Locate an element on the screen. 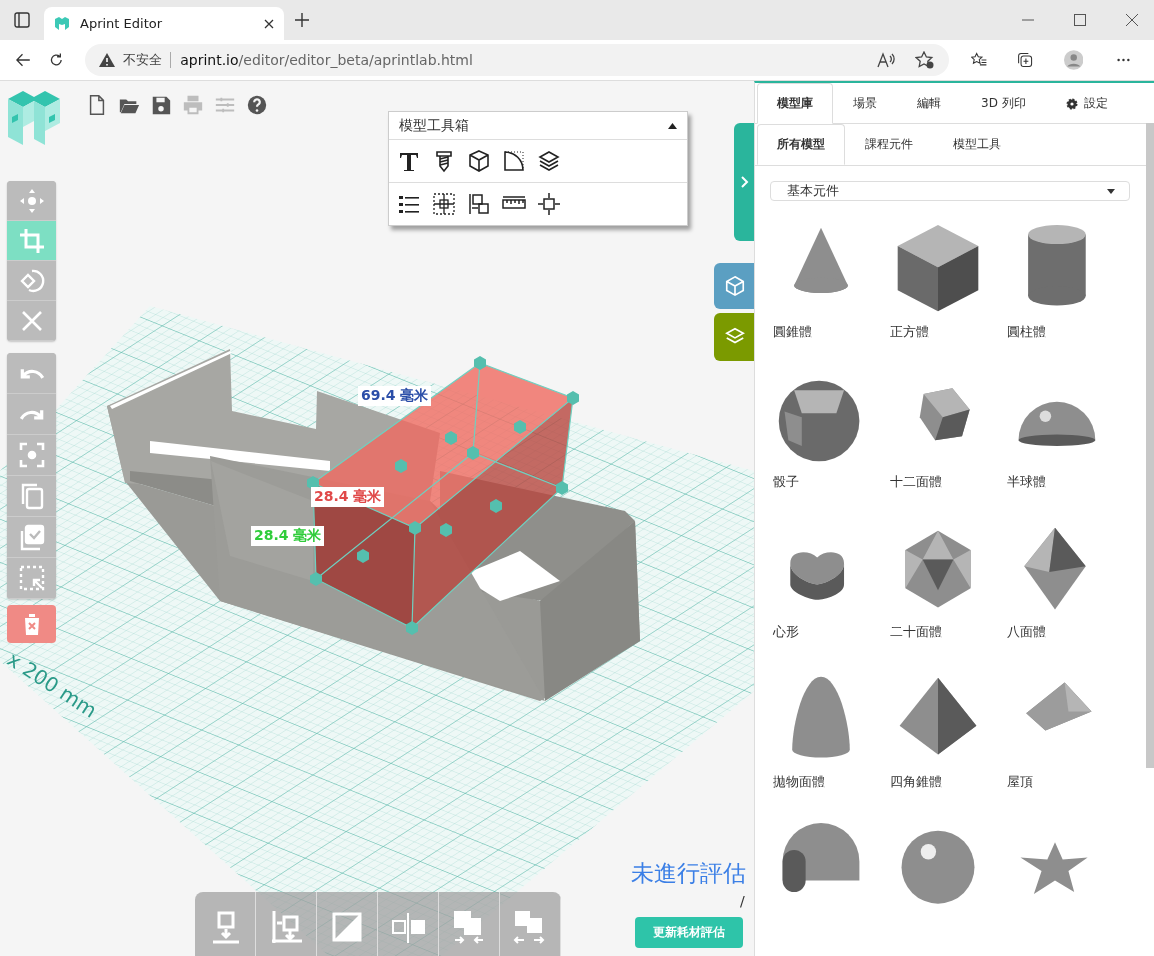 The height and width of the screenshot is (956, 1154). favorite-add-icon is located at coordinates (925, 60).